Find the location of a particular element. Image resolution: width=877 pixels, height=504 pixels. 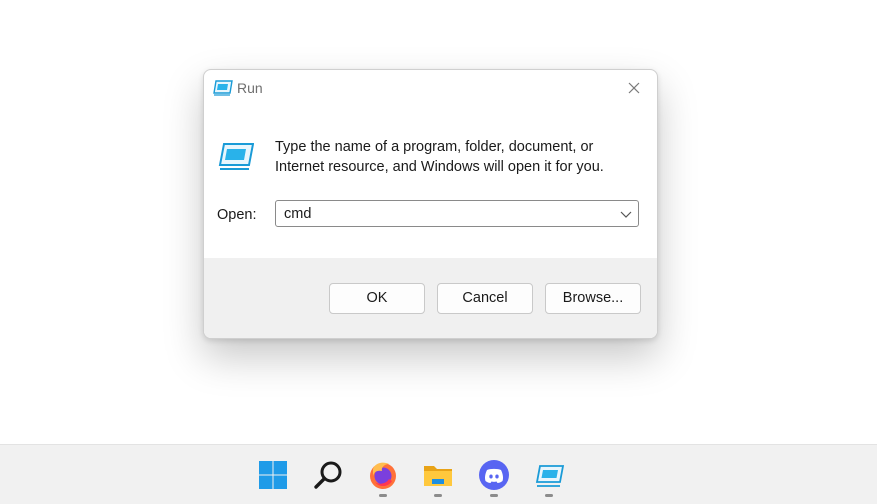

taskbar is located at coordinates (438, 474).